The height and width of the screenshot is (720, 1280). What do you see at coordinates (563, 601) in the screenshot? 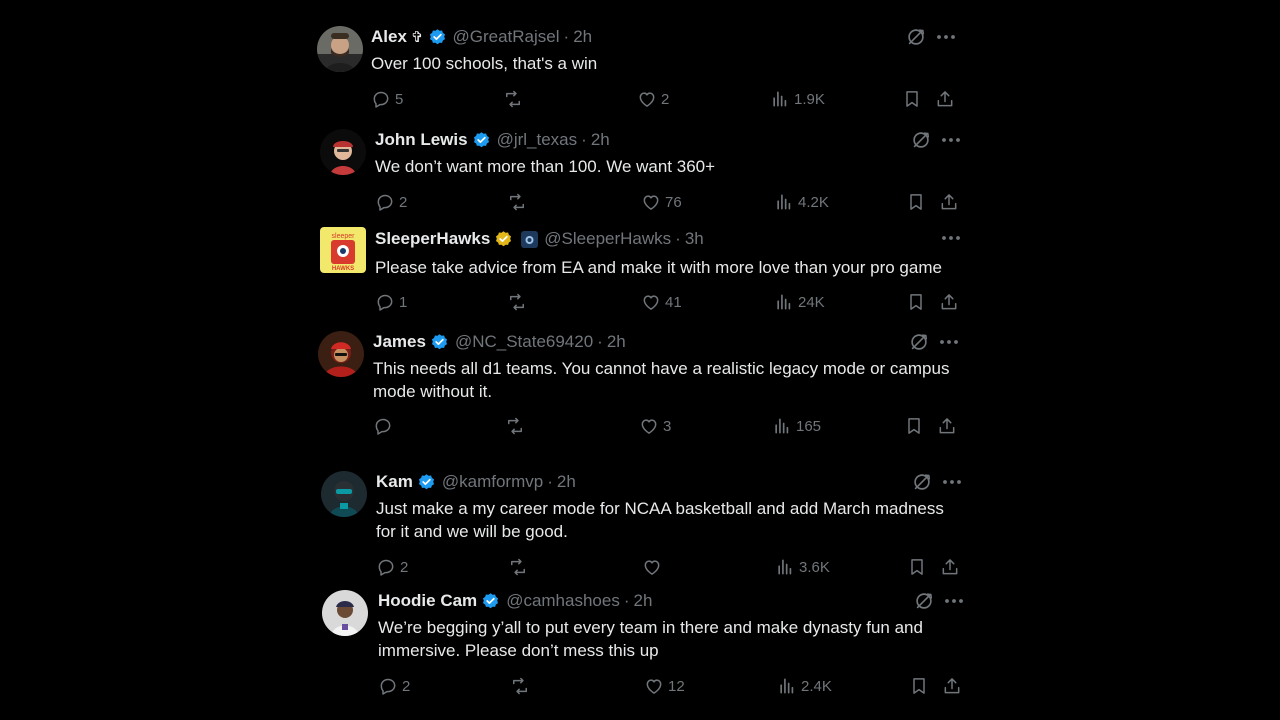
I see `author-handle: @camhashoes` at bounding box center [563, 601].